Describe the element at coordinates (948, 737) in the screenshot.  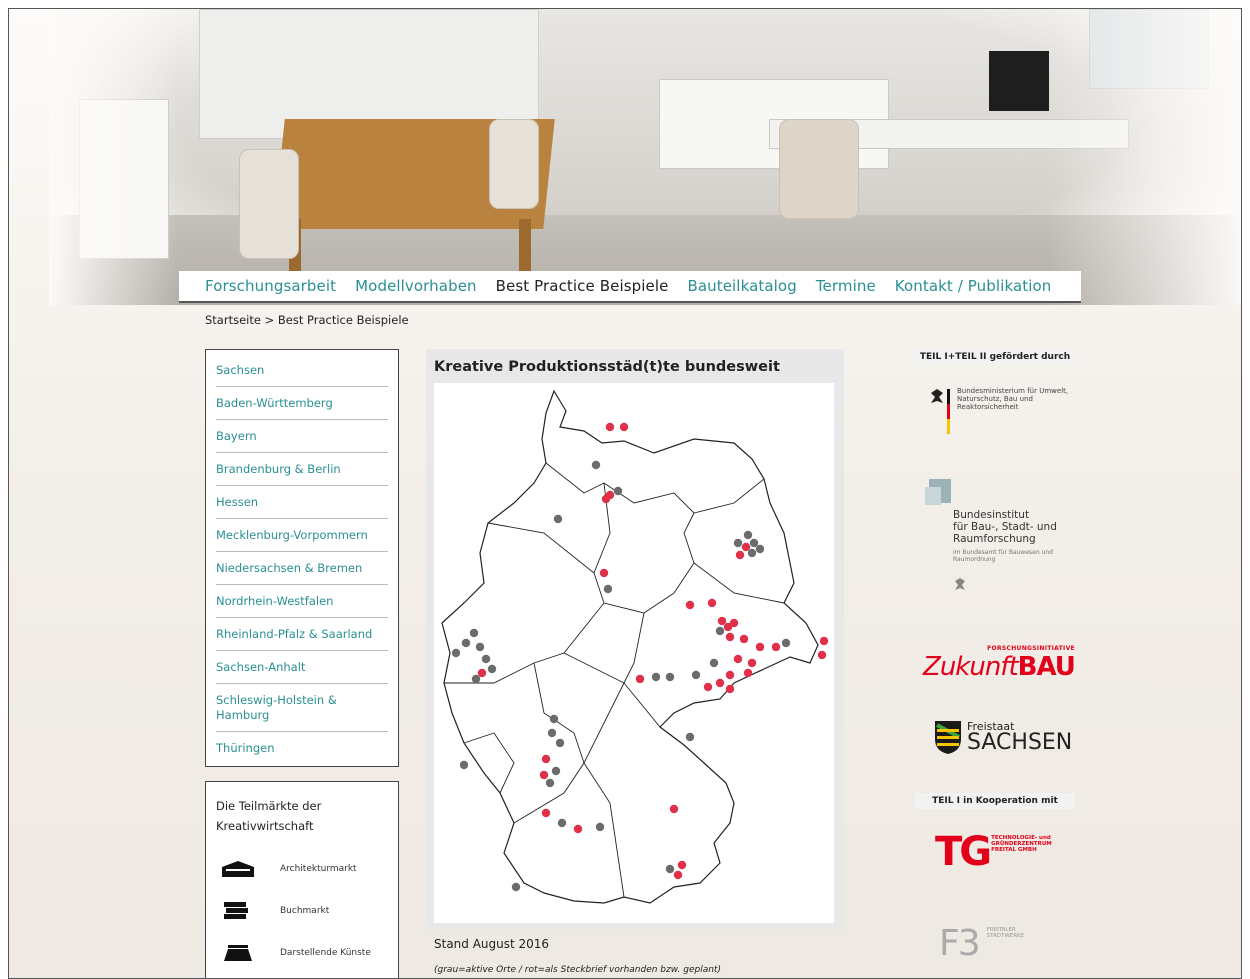
I see `saxony-crest-icon` at that location.